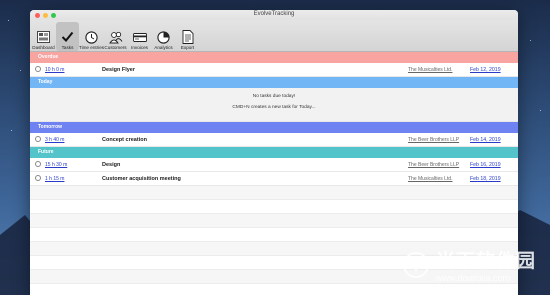 The width and height of the screenshot is (550, 295). What do you see at coordinates (141, 178) in the screenshot?
I see `task-title: Customer acquisition meeting` at bounding box center [141, 178].